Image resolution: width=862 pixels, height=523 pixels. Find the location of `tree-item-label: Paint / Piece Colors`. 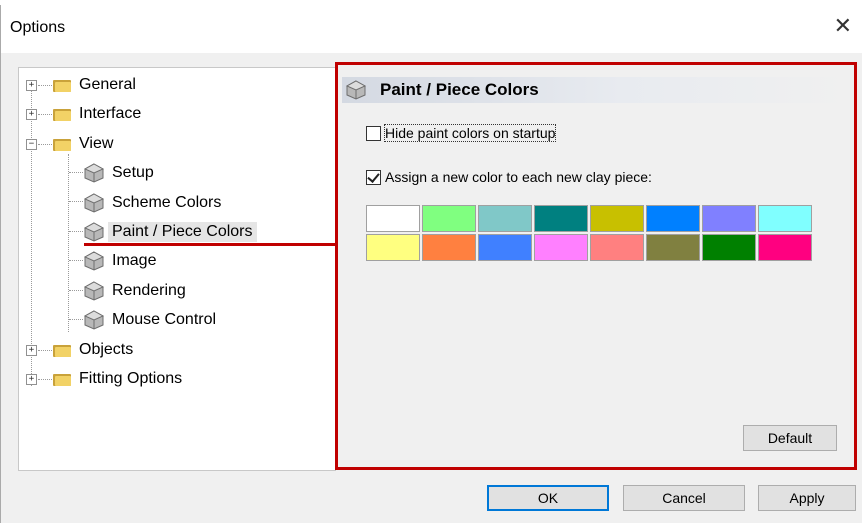

tree-item-label: Paint / Piece Colors is located at coordinates (182, 232).